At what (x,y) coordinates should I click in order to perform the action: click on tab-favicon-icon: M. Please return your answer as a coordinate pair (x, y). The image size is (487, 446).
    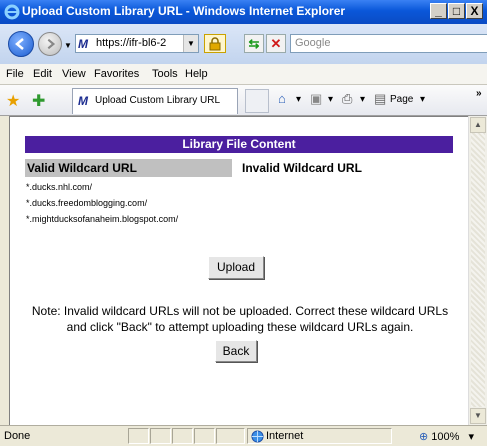
    Looking at the image, I should click on (83, 101).